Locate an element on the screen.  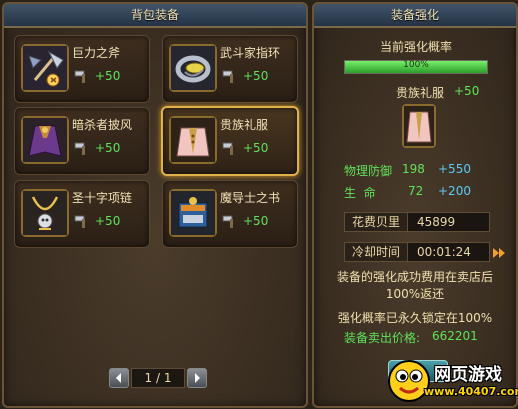
equipment-slot-necklace: 圣十字项链 +50 is located at coordinates (82, 214).